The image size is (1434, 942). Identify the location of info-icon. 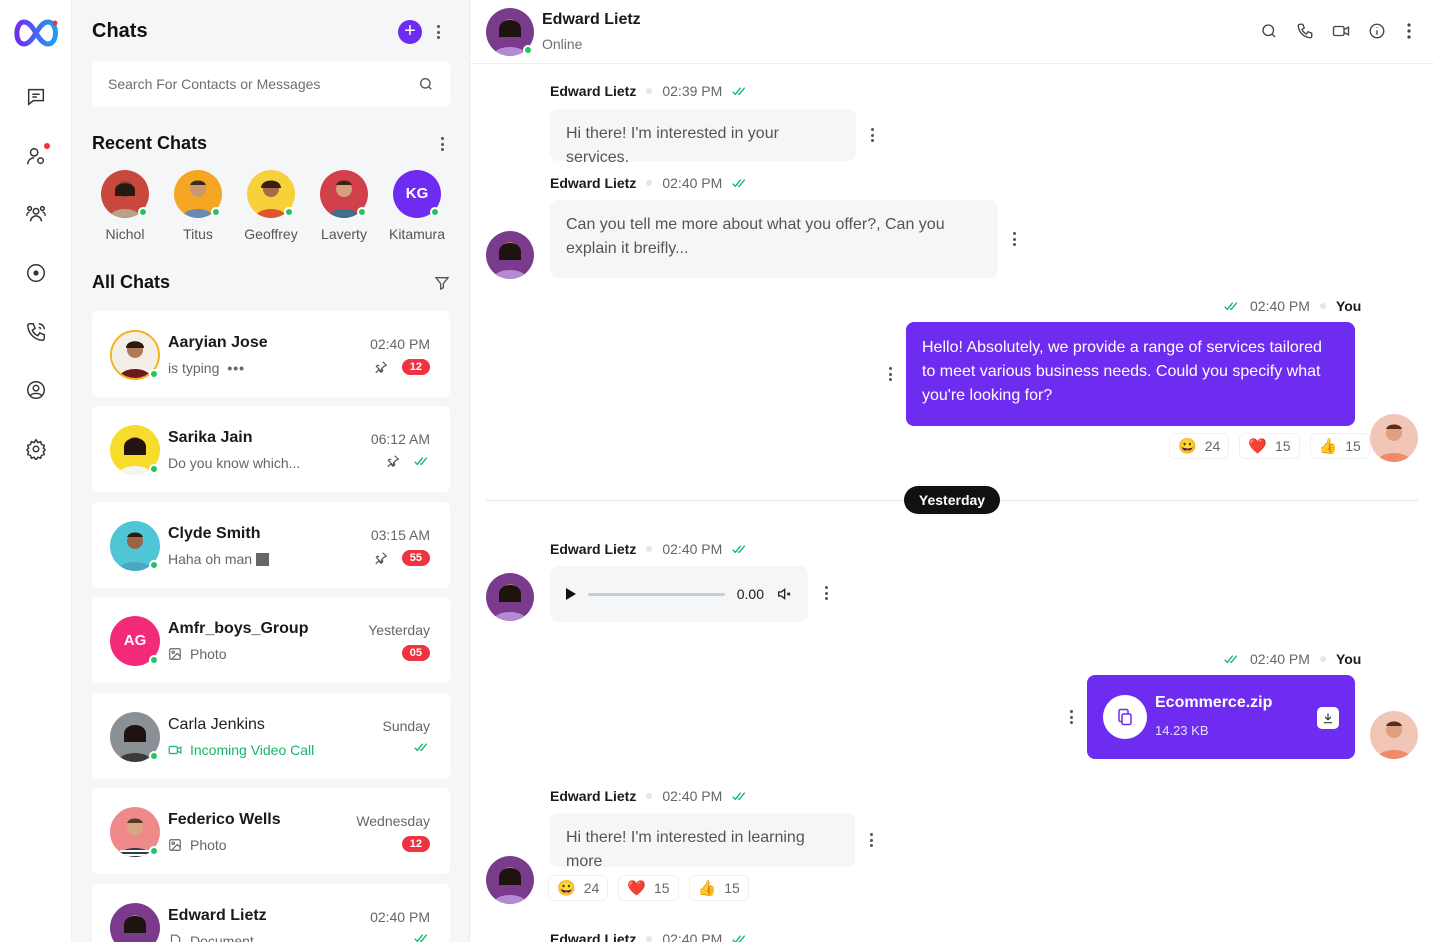
(1377, 31).